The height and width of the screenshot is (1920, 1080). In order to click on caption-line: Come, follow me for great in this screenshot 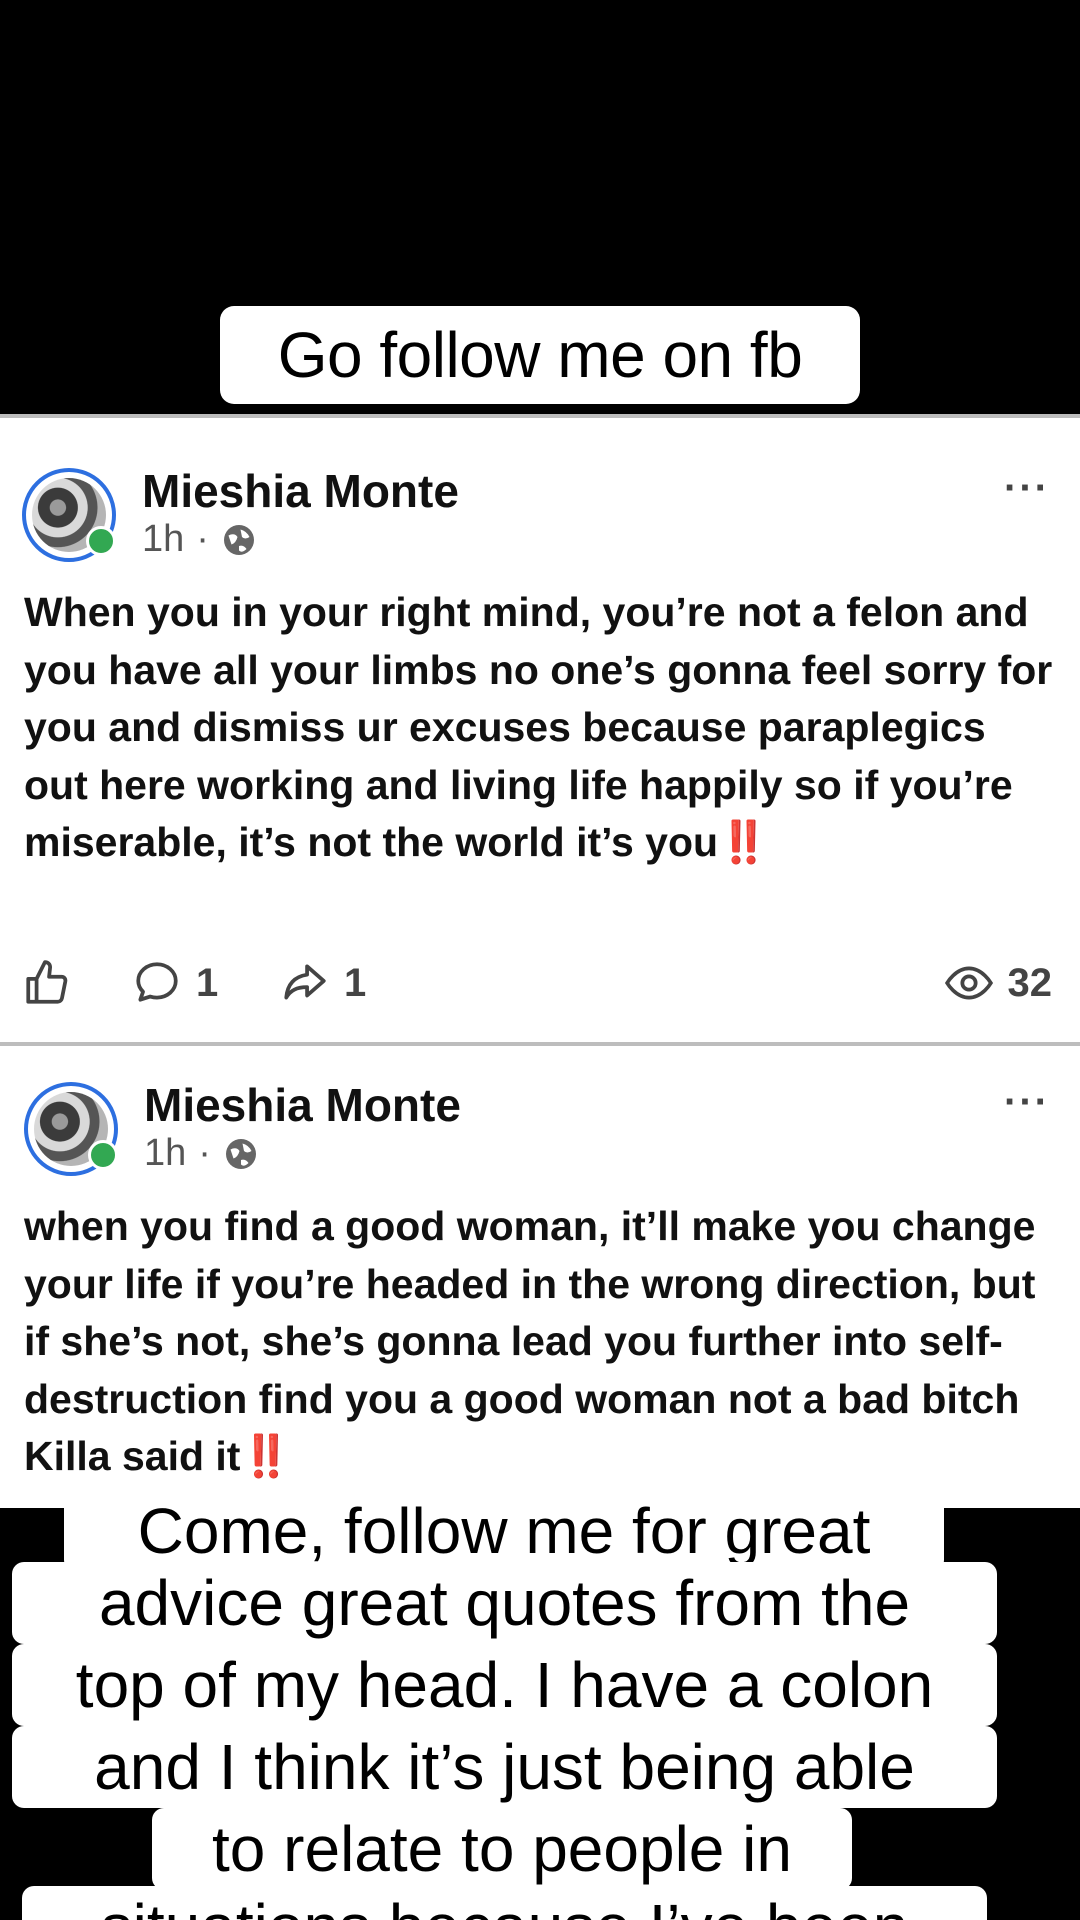, I will do `click(504, 1531)`.